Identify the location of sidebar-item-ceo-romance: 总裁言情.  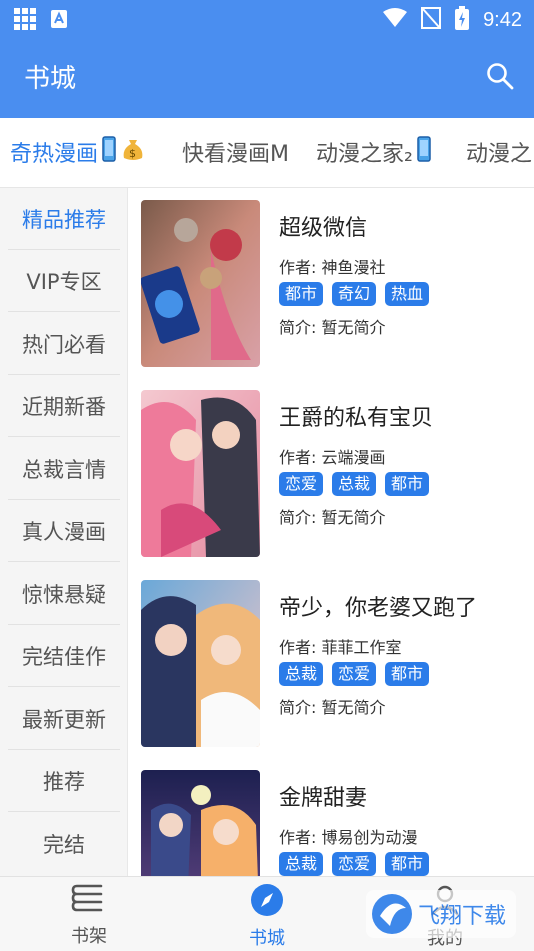
(64, 469).